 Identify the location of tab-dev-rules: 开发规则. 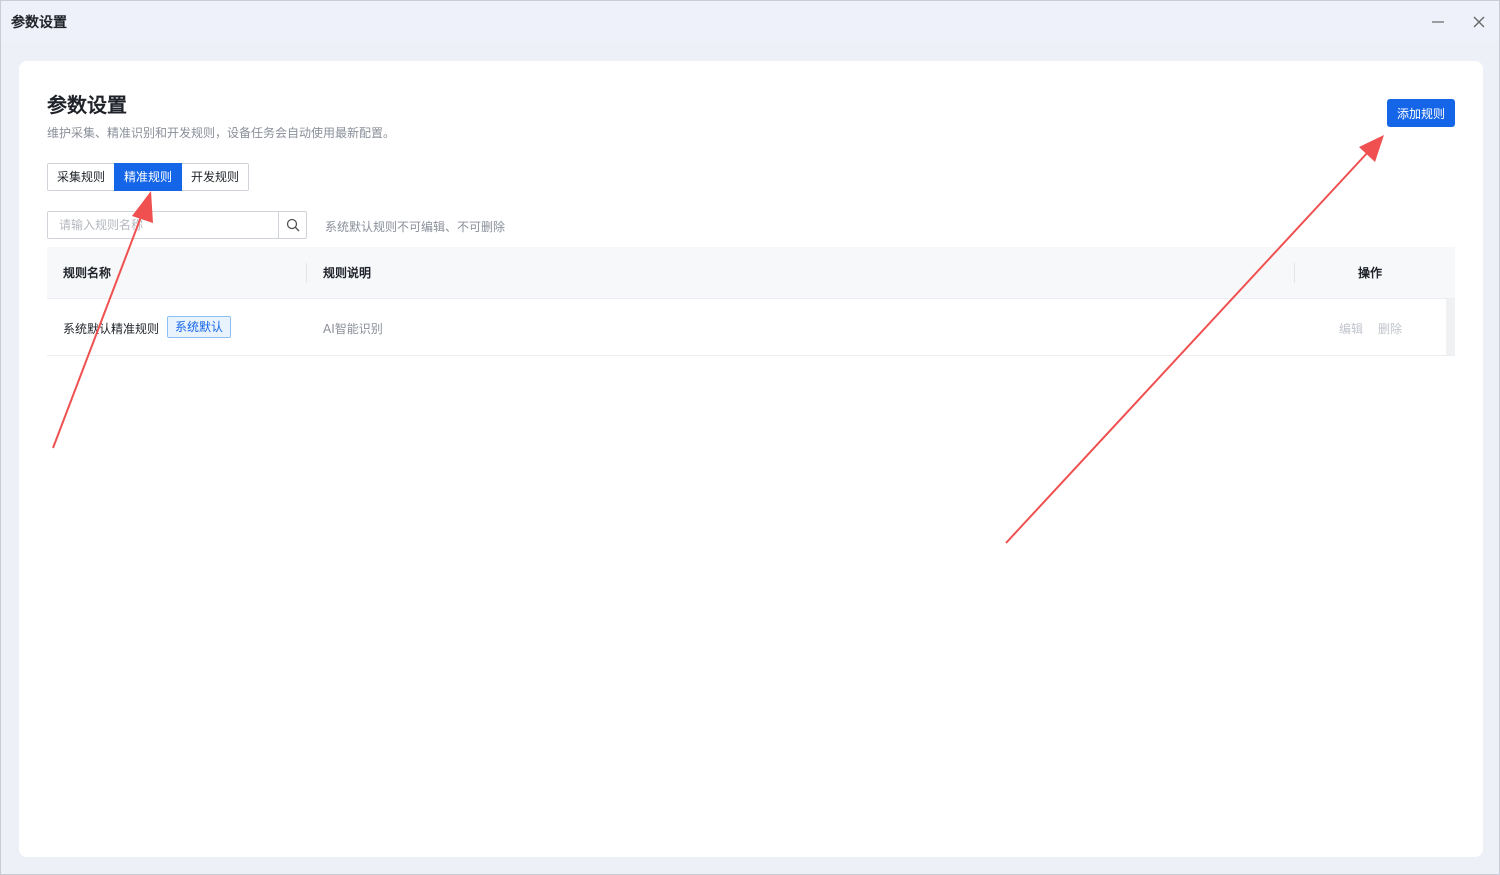
(215, 177).